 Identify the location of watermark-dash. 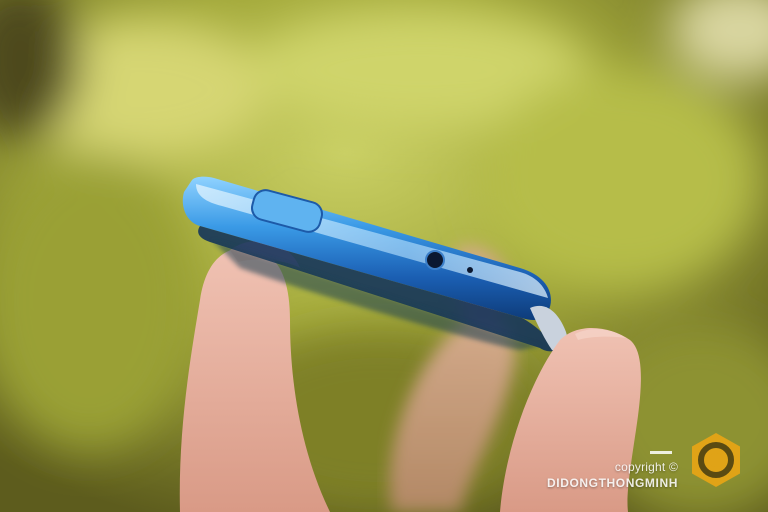
(661, 452).